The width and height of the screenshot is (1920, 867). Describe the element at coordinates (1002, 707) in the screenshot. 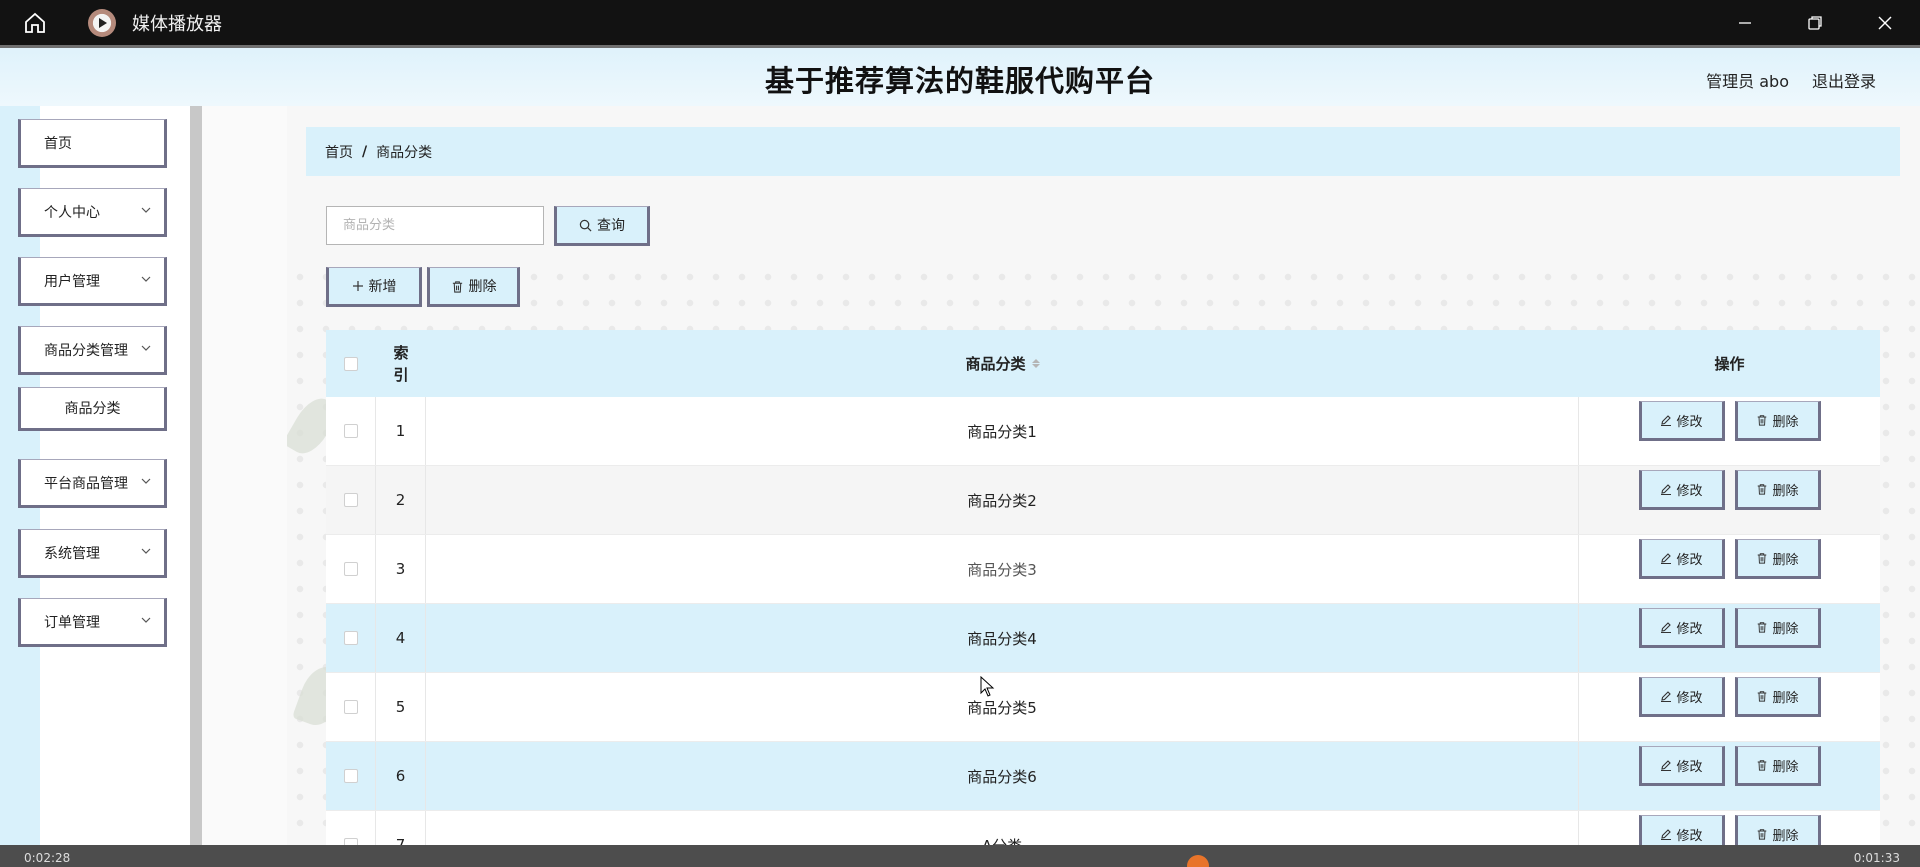

I see `row-category-name: 商品分类5` at that location.